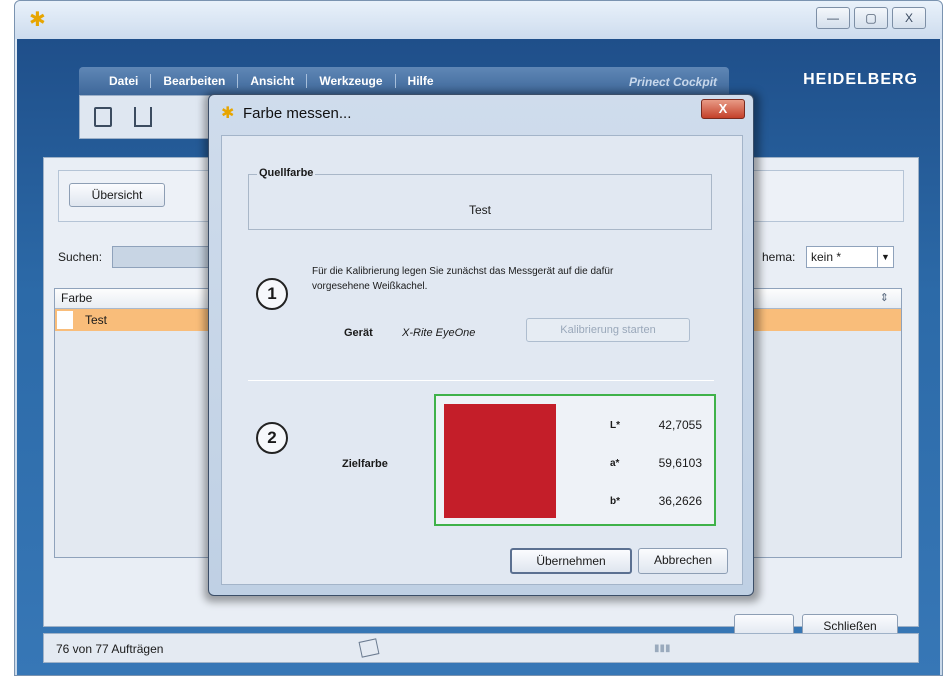 Image resolution: width=951 pixels, height=680 pixels. I want to click on menu-ansicht: Ansicht, so click(273, 81).